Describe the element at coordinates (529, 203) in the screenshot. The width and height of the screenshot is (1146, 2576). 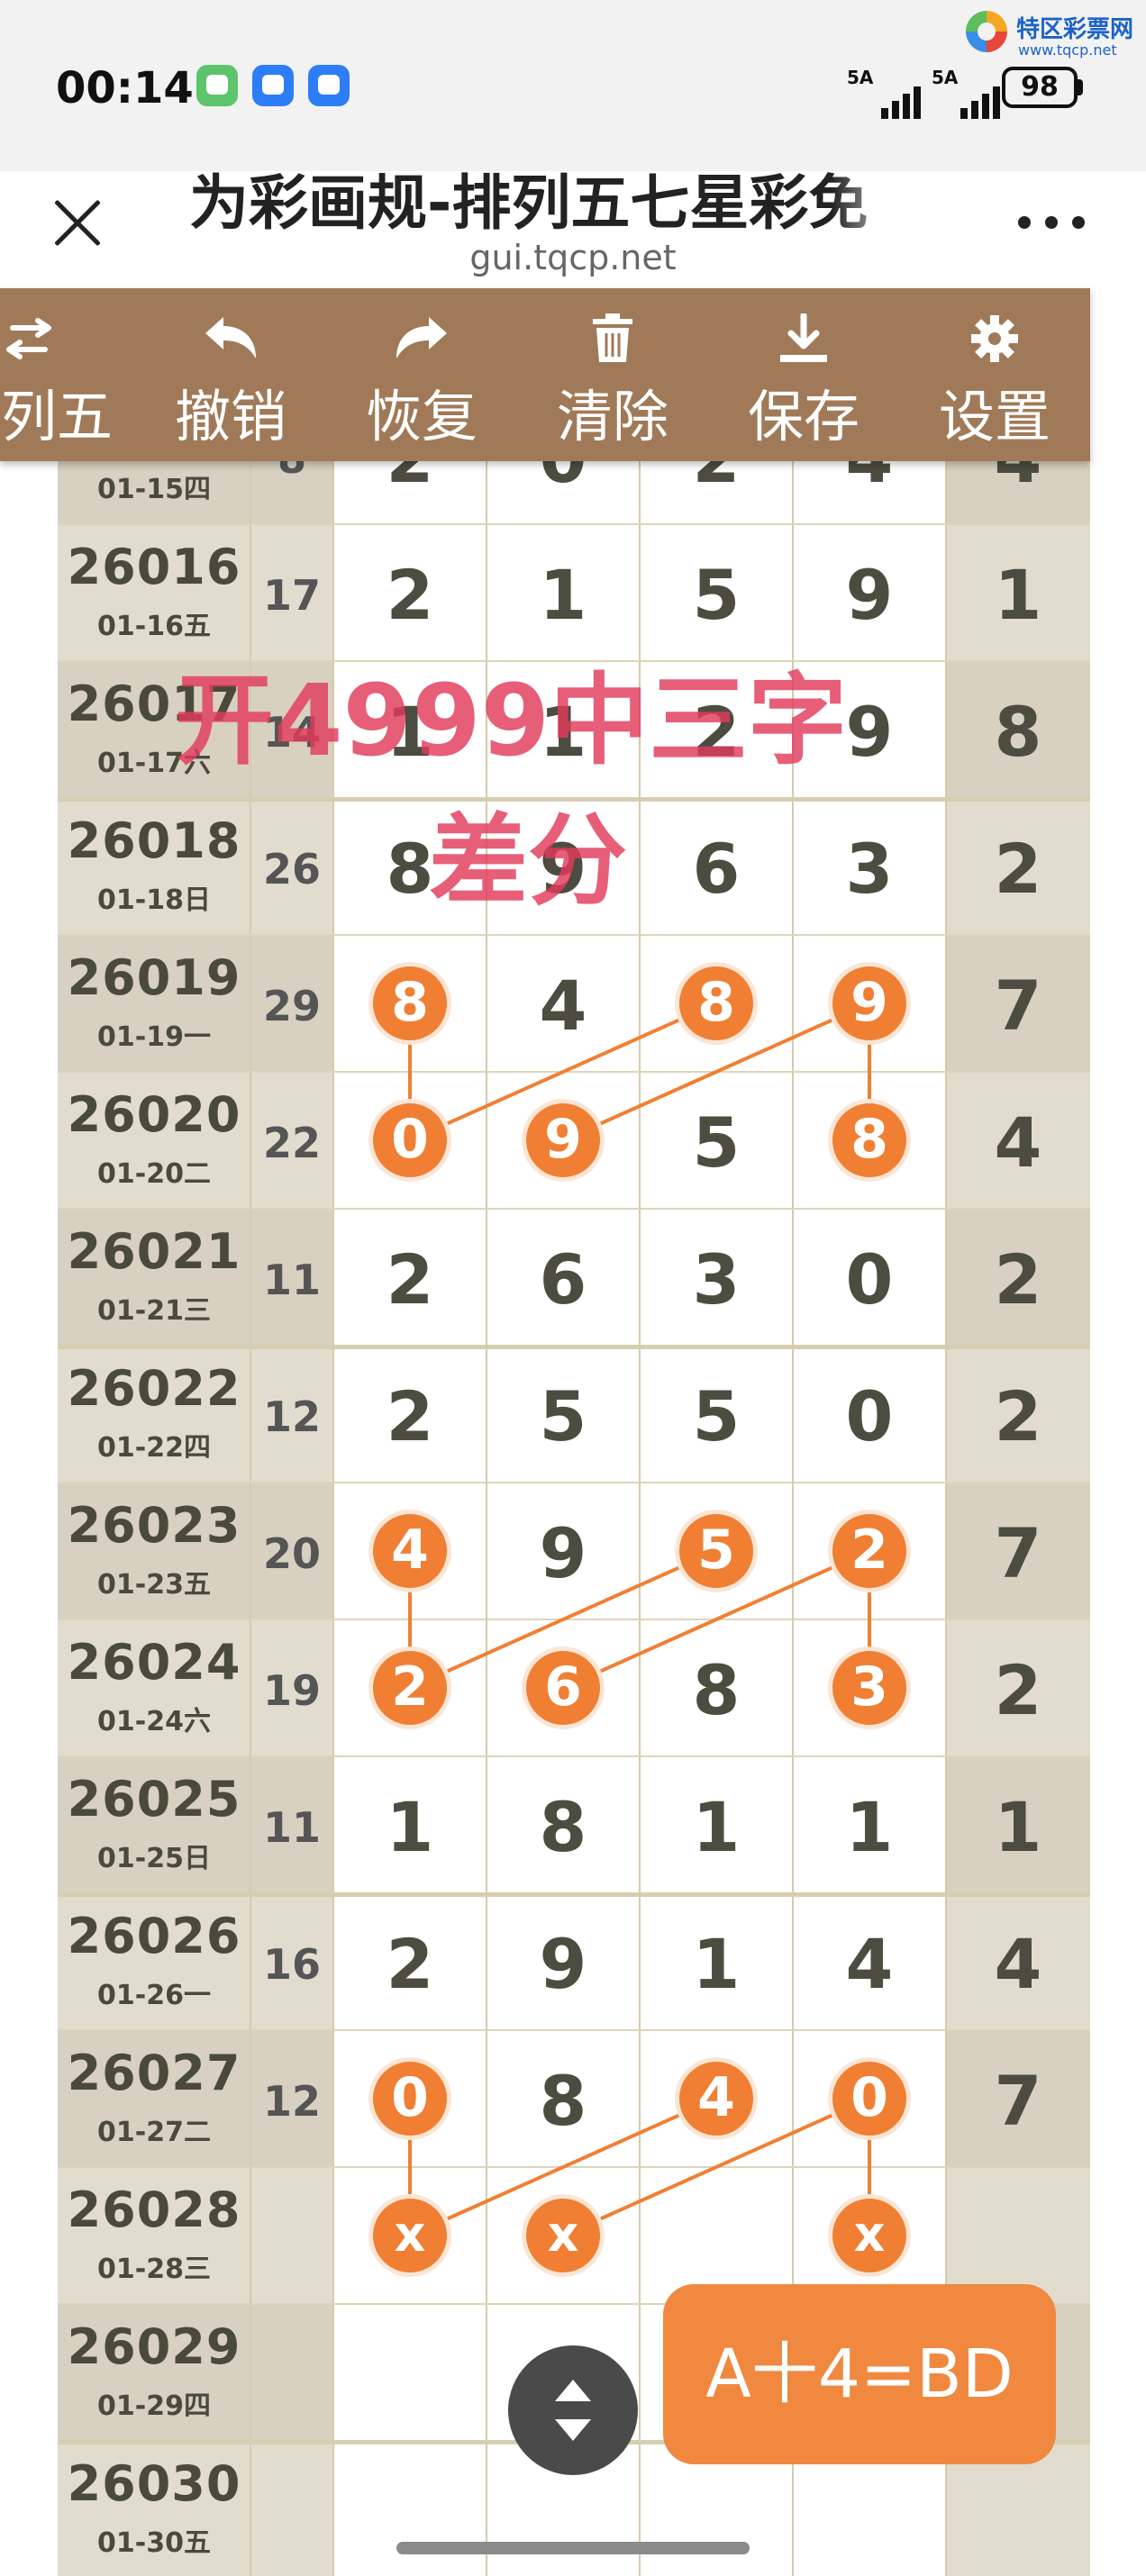
I see `page-title: 为彩画规-排列五七星彩免` at that location.